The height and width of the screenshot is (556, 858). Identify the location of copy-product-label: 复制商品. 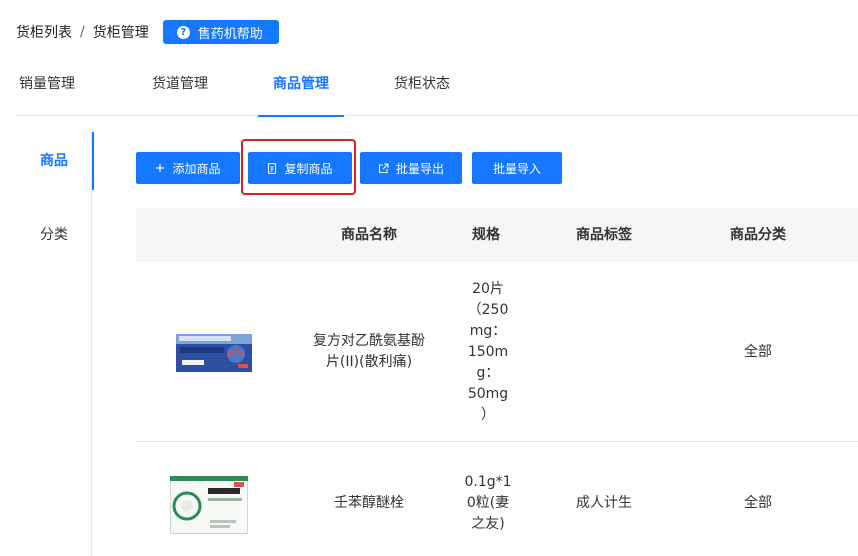
(308, 168).